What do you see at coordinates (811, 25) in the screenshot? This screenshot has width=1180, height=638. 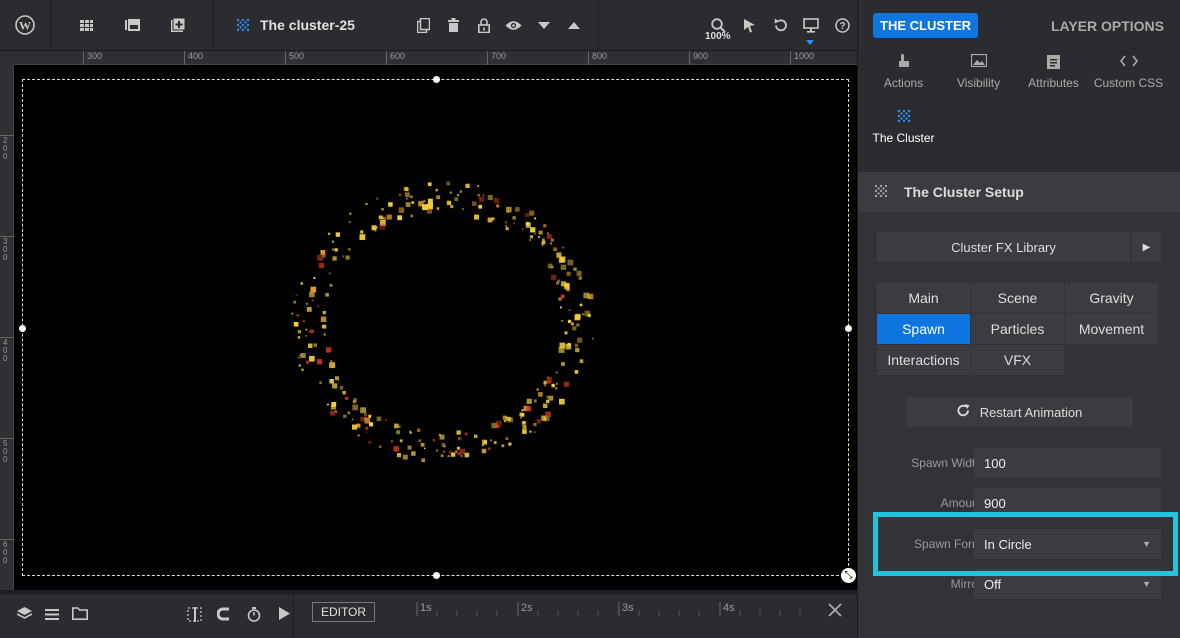 I see `monitor-icon` at bounding box center [811, 25].